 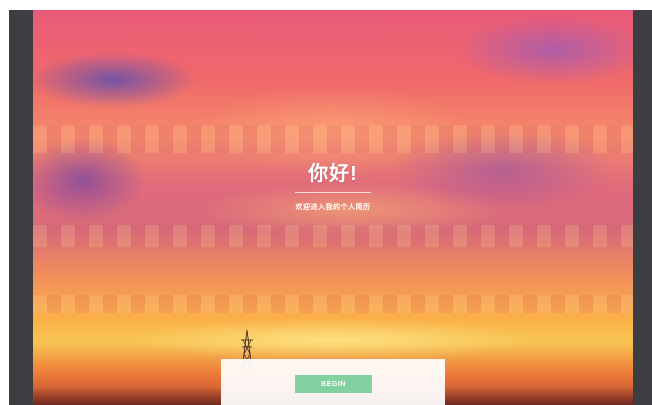 I want to click on title-divider, so click(x=333, y=192).